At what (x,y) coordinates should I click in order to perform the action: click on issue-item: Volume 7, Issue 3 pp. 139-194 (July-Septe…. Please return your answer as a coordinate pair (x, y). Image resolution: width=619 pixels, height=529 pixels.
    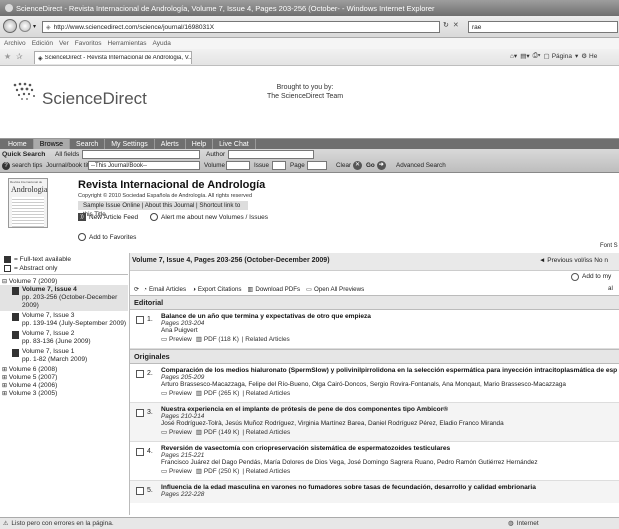
    Looking at the image, I should click on (64, 320).